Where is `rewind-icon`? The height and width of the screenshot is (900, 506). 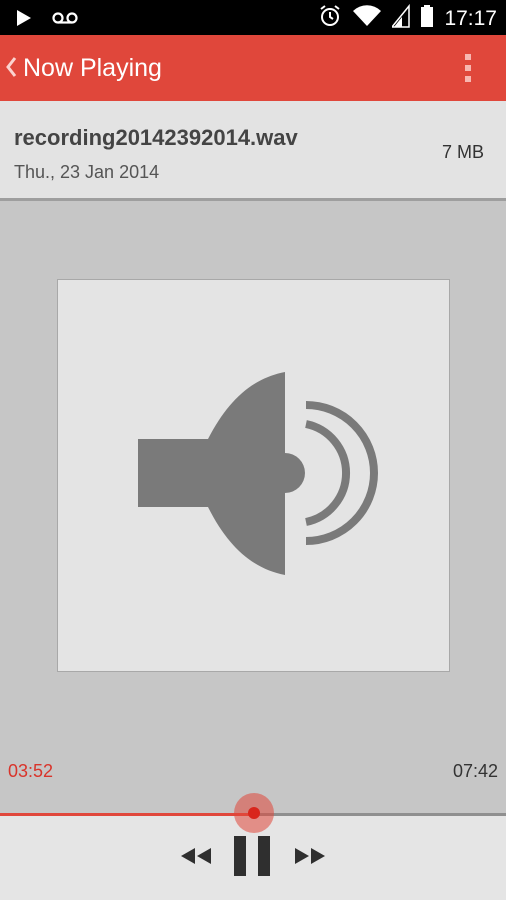
rewind-icon is located at coordinates (196, 856).